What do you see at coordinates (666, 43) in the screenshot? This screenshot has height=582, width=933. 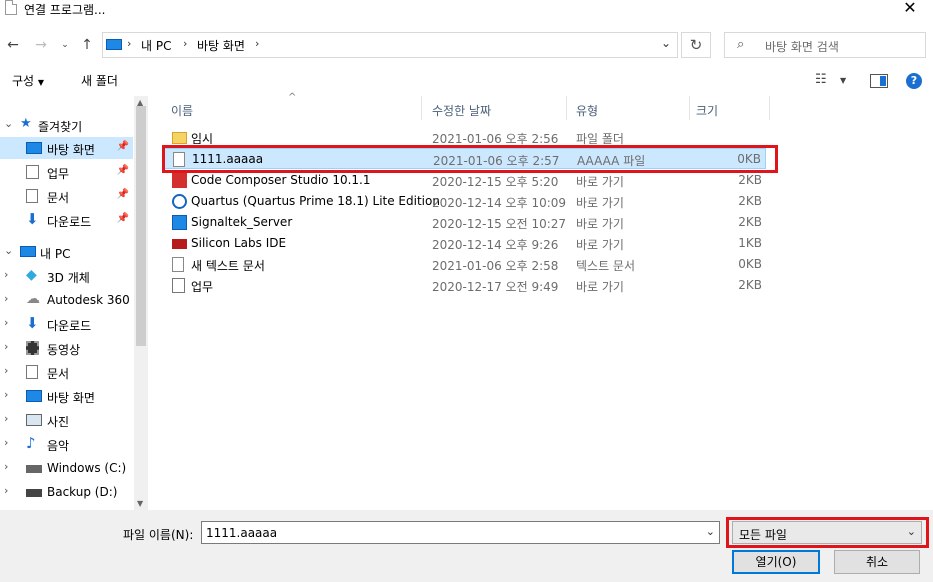 I see `address-dropdown-chevron-icon: ⌄` at bounding box center [666, 43].